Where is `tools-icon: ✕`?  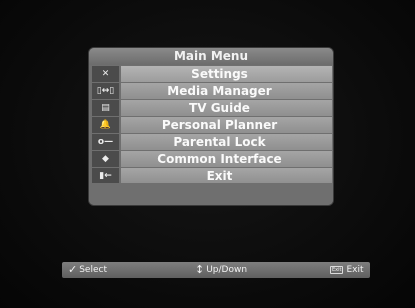 tools-icon: ✕ is located at coordinates (105, 74).